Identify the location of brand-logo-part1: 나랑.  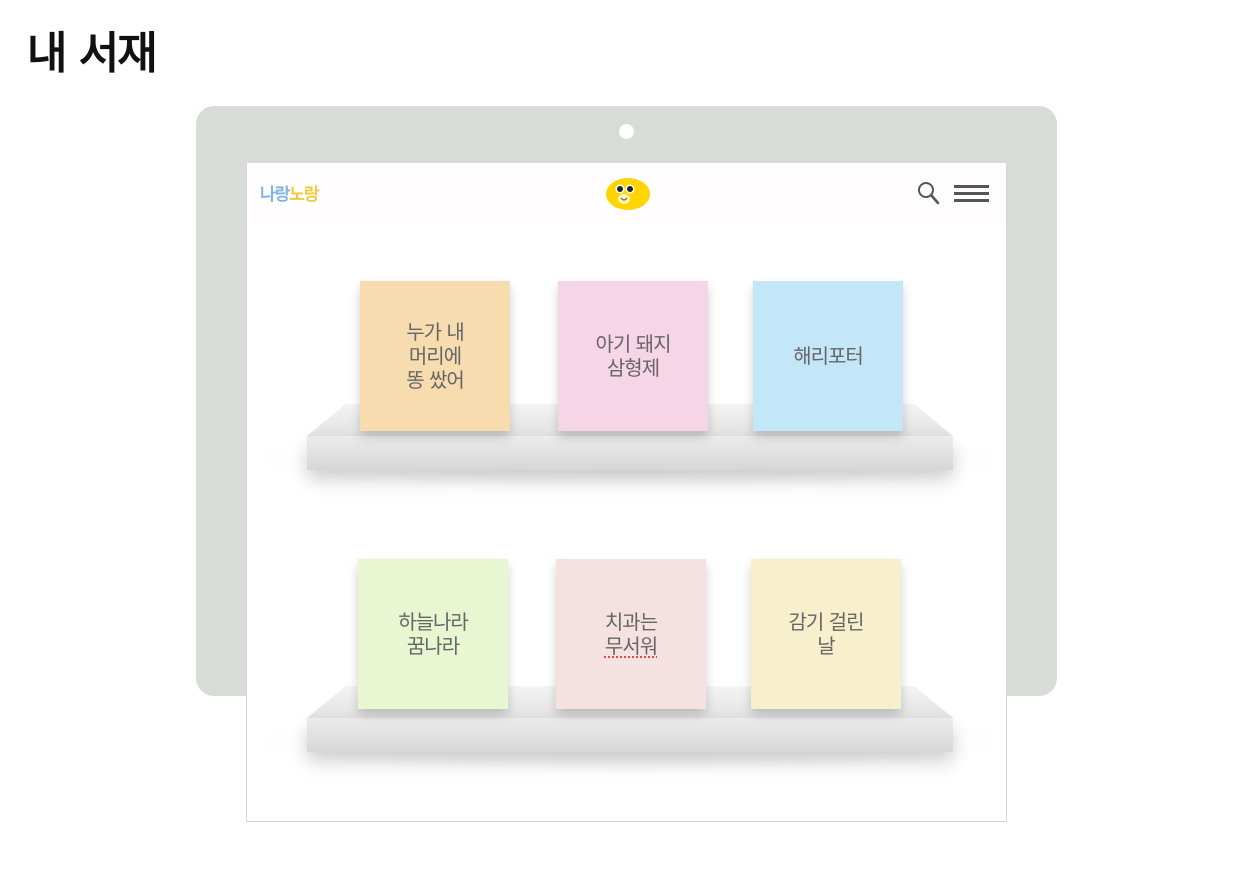
(275, 195).